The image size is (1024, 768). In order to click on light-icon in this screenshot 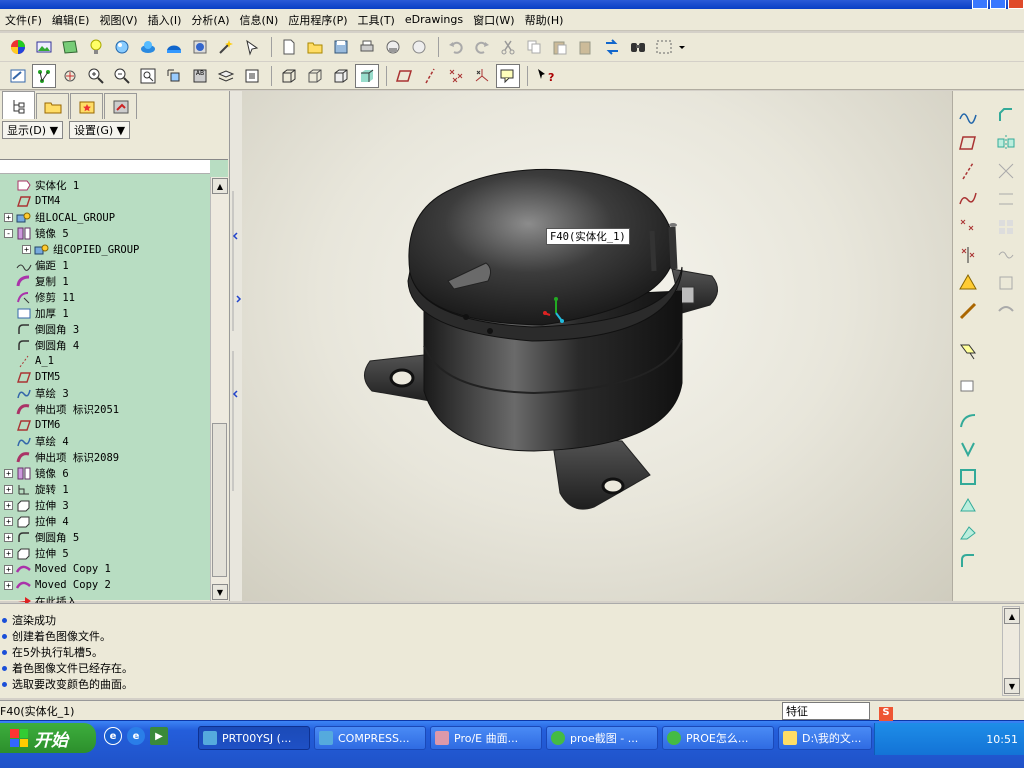, I will do `click(96, 47)`.